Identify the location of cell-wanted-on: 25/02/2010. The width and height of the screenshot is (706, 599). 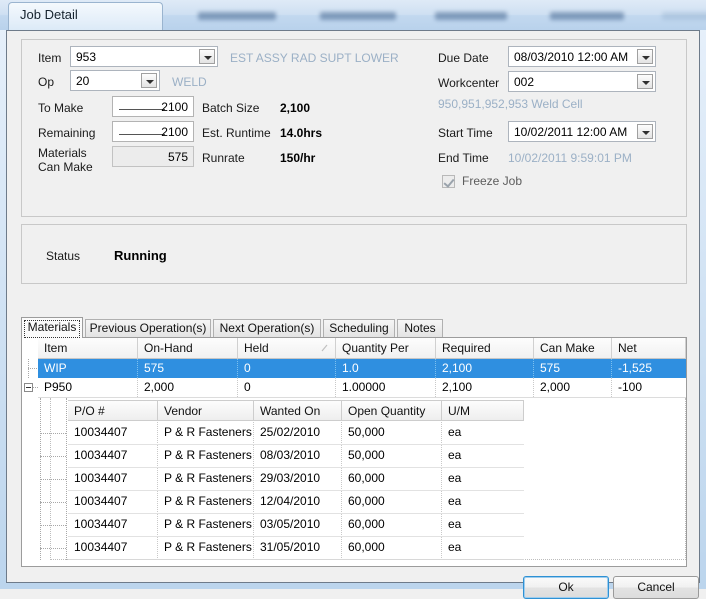
(298, 432).